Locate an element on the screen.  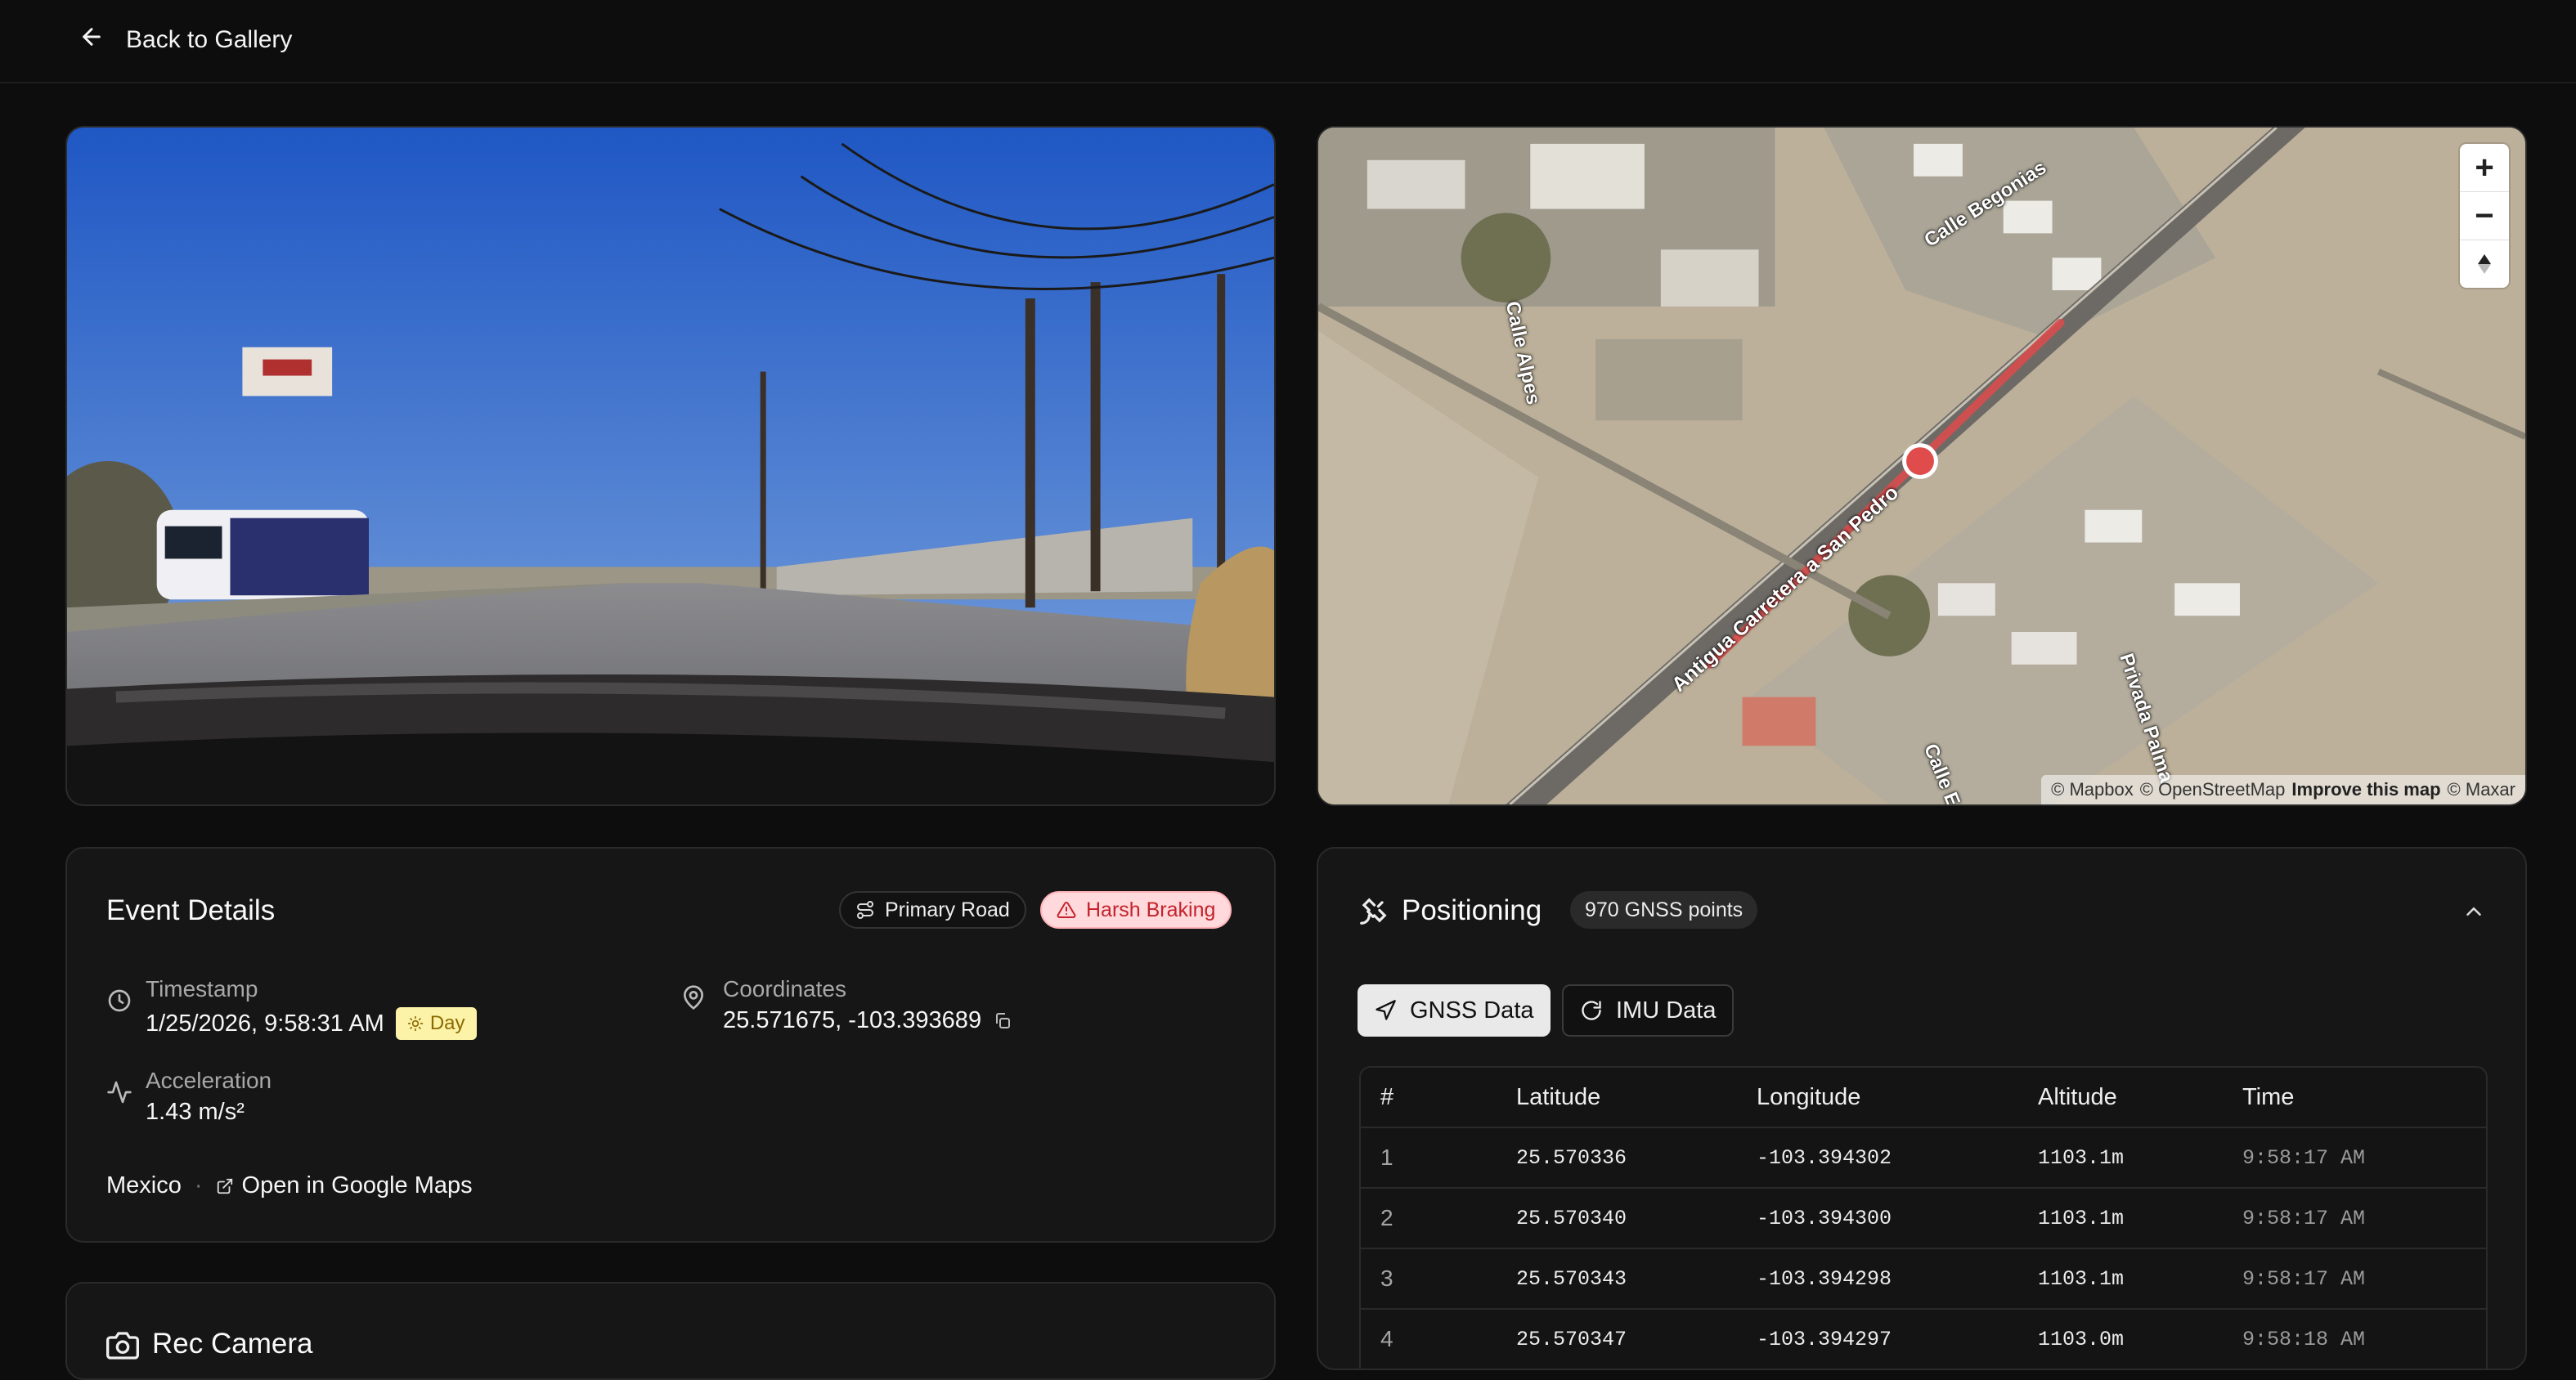
map-zoom-controls: + − is located at coordinates (2484, 216).